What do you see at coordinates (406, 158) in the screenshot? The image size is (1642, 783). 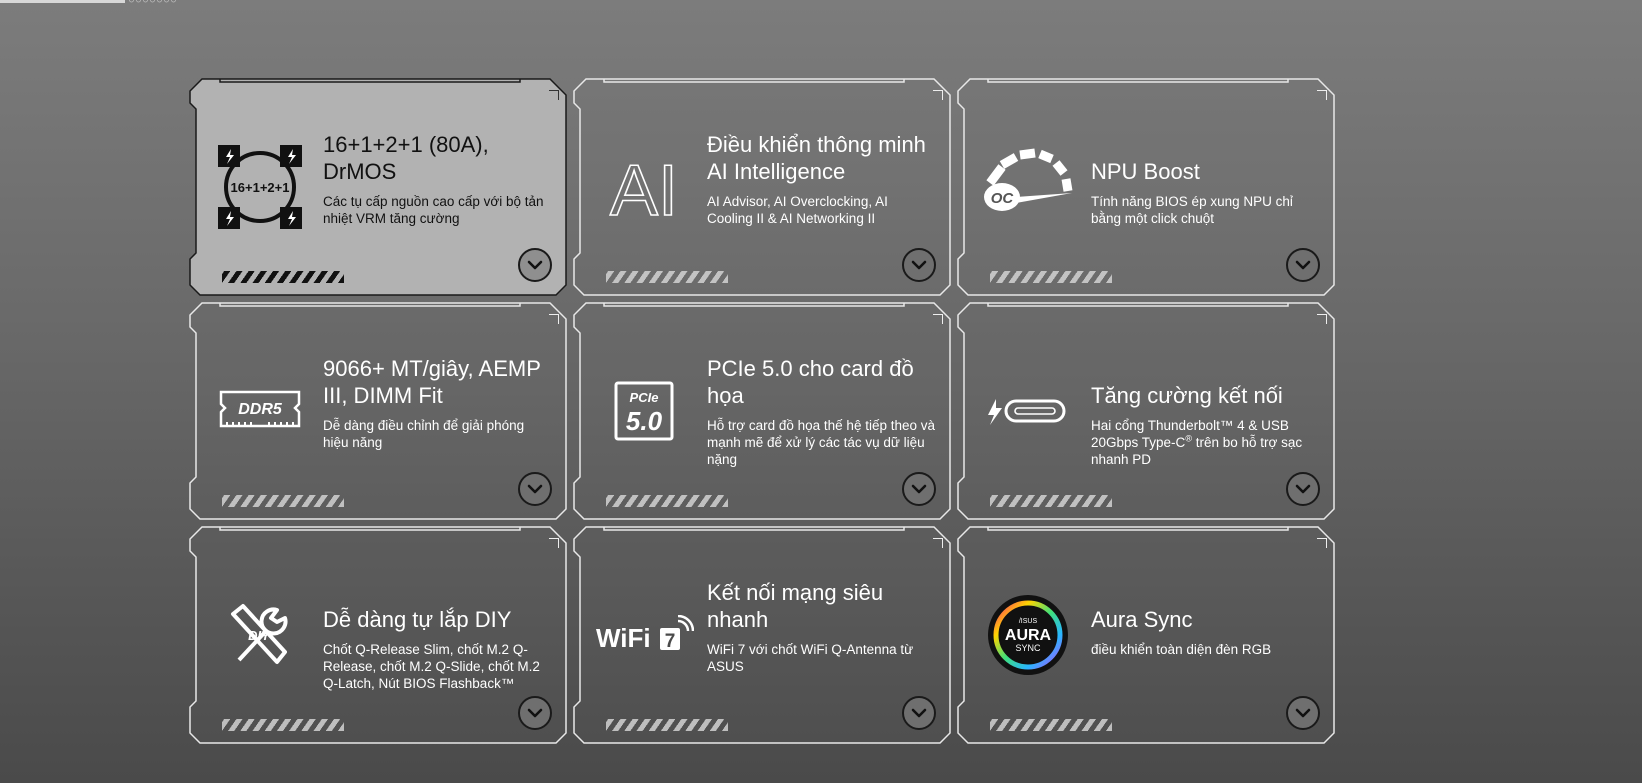 I see `feature-title-text: 16+1+2+1 (80A), DrMOS` at bounding box center [406, 158].